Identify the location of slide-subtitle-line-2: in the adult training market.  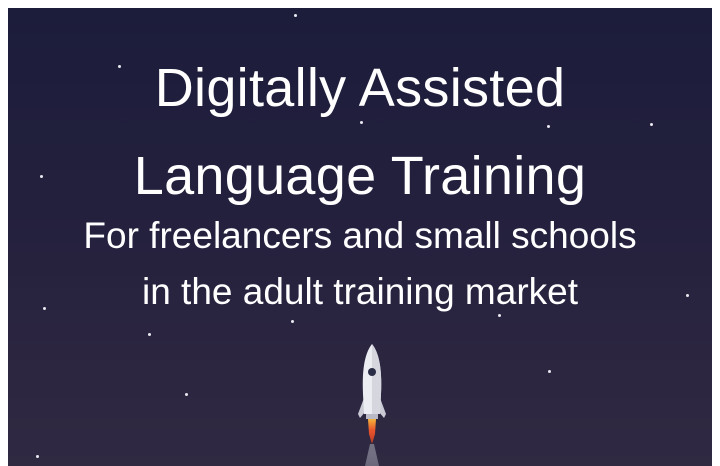
(359, 291).